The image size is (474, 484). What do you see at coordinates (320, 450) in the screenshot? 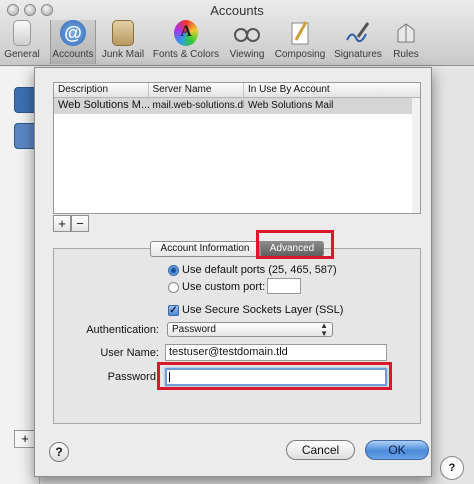
I see `cancel-button: Cancel` at bounding box center [320, 450].